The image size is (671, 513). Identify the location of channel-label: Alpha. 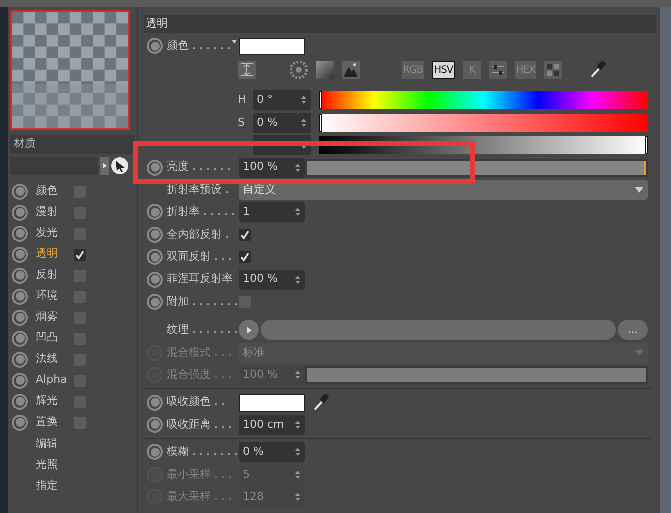
(55, 380).